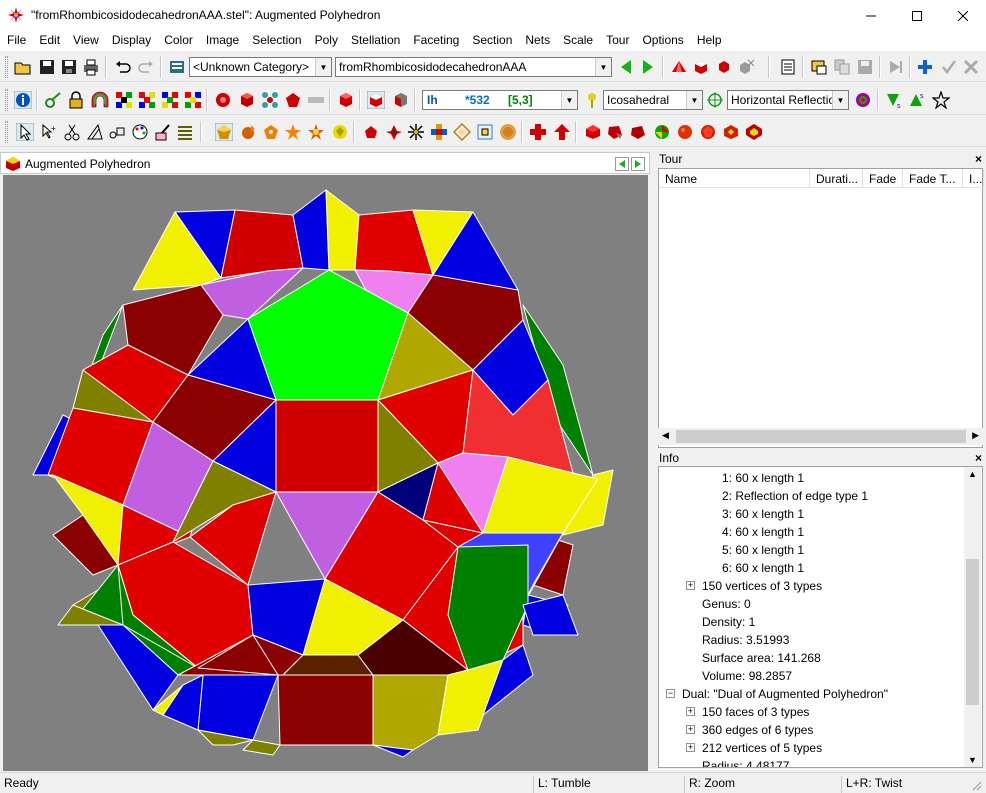 The image size is (986, 793). Describe the element at coordinates (376, 100) in the screenshot. I see `transparency-icon` at that location.